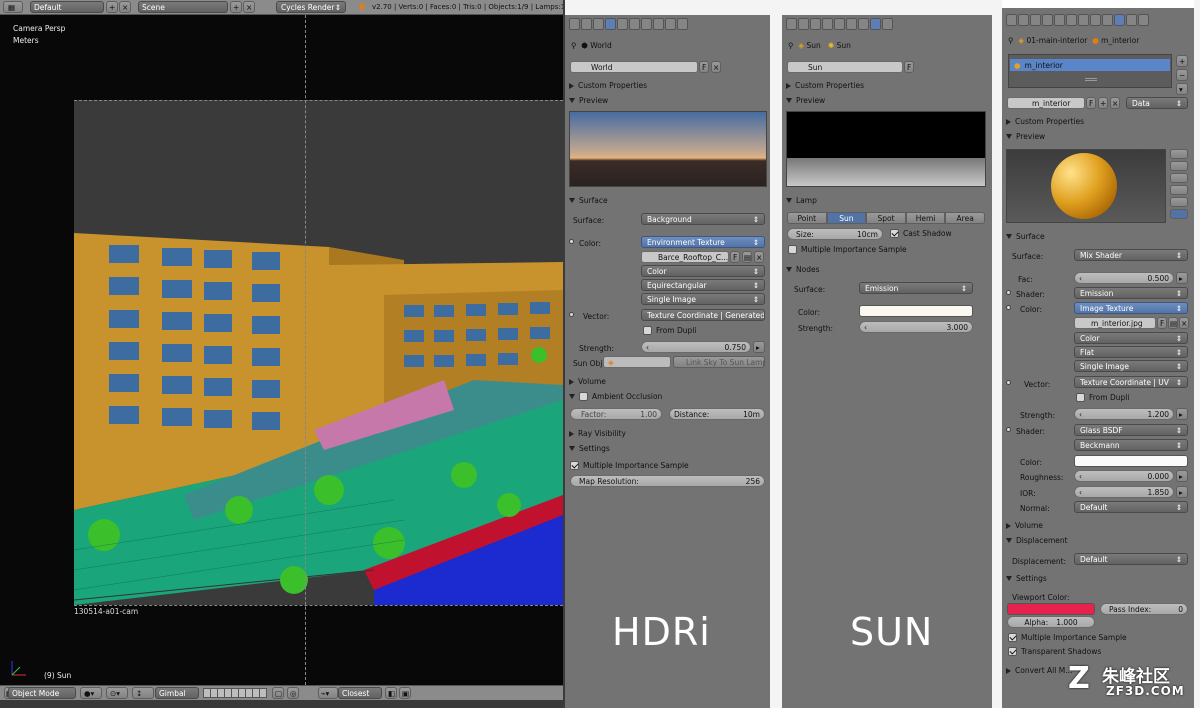  What do you see at coordinates (965, 218) in the screenshot?
I see `lamp-type-area: Area` at bounding box center [965, 218].